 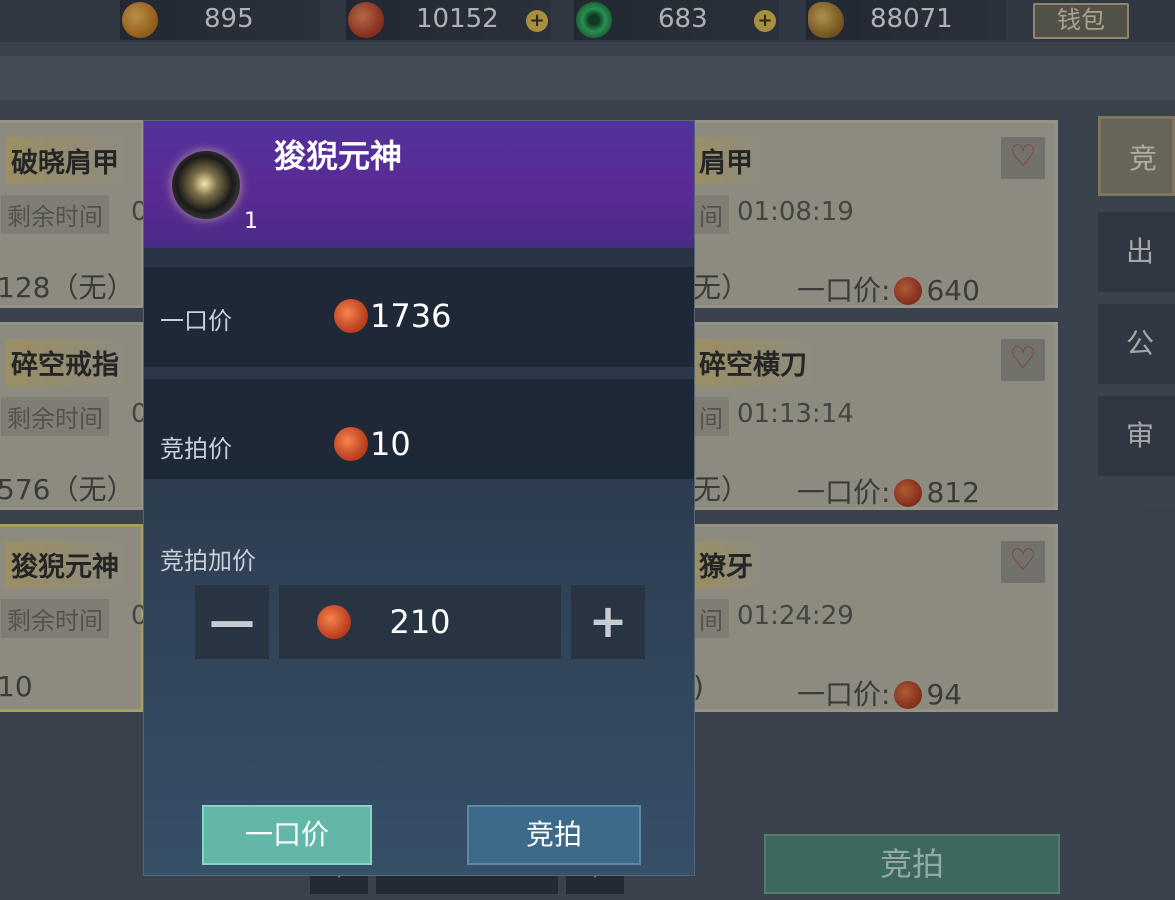 I want to click on currency-red-coin: 10152 +, so click(x=448, y=20).